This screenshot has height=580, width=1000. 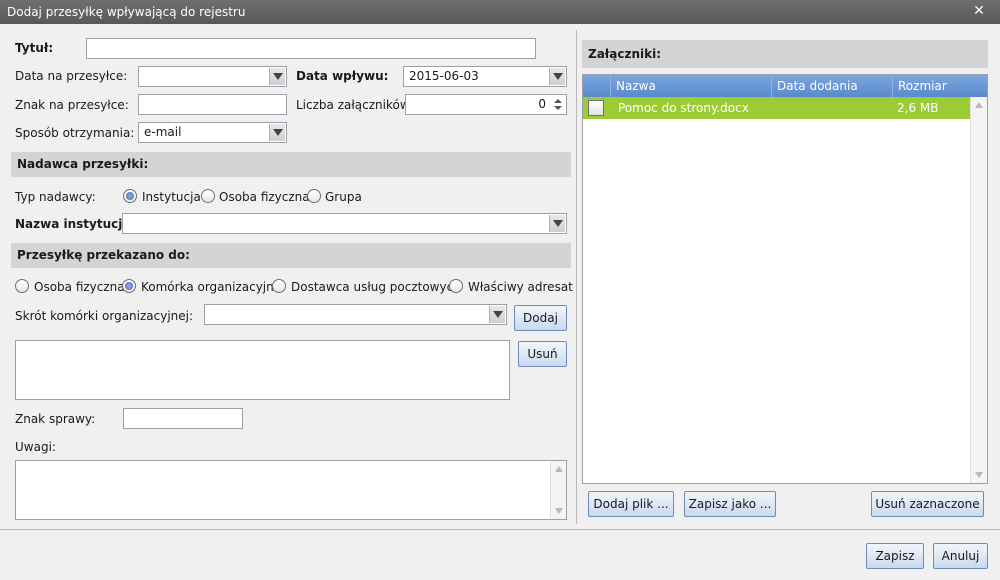 What do you see at coordinates (960, 556) in the screenshot?
I see `cancel-button: Anuluj` at bounding box center [960, 556].